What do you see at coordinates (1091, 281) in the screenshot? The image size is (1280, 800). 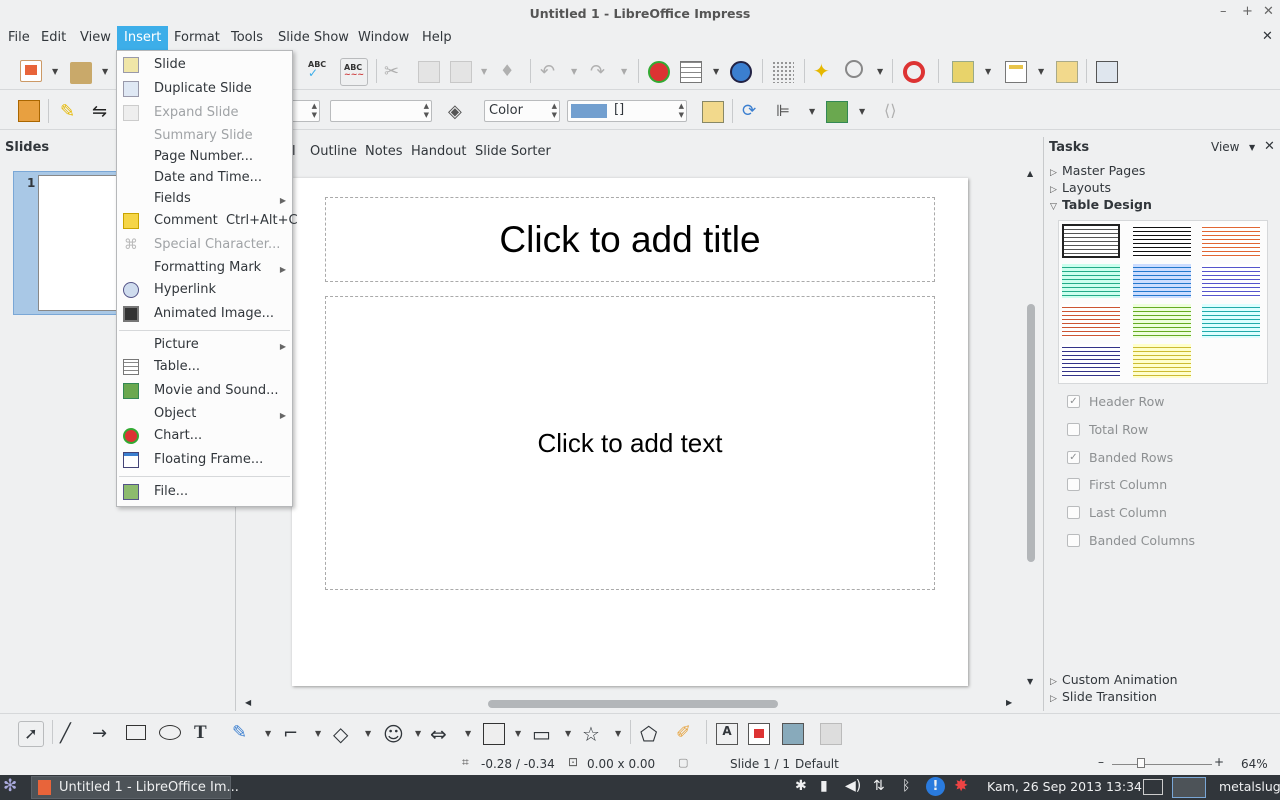 I see `table-style-teal` at bounding box center [1091, 281].